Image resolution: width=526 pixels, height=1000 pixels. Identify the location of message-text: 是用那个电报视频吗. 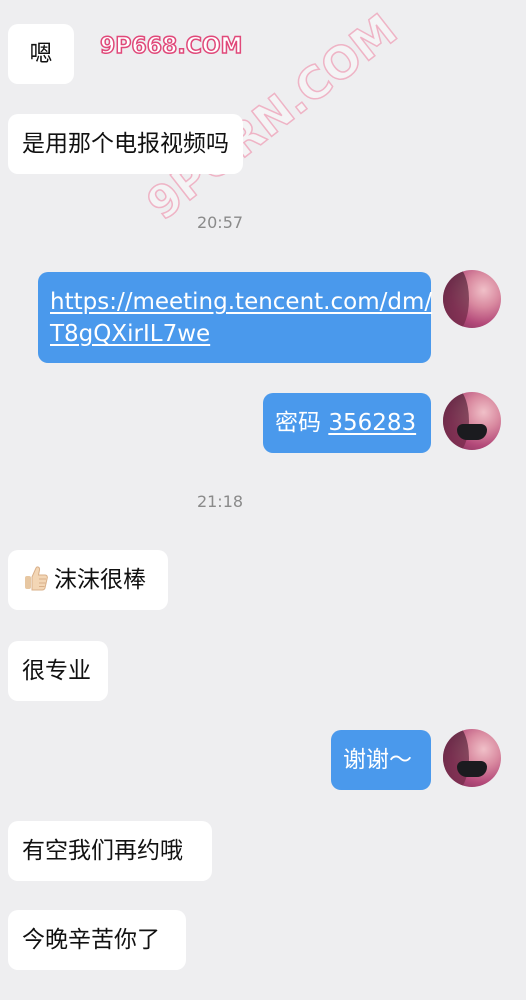
(125, 144).